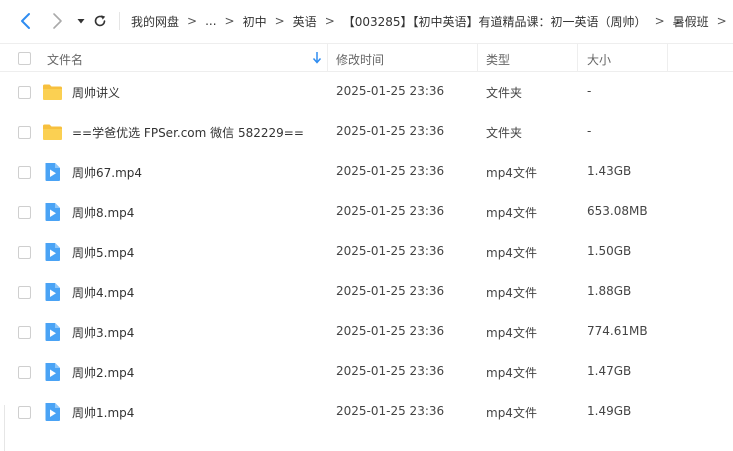 The image size is (733, 451). Describe the element at coordinates (103, 332) in the screenshot. I see `file-name: 周帅3.mp4` at that location.